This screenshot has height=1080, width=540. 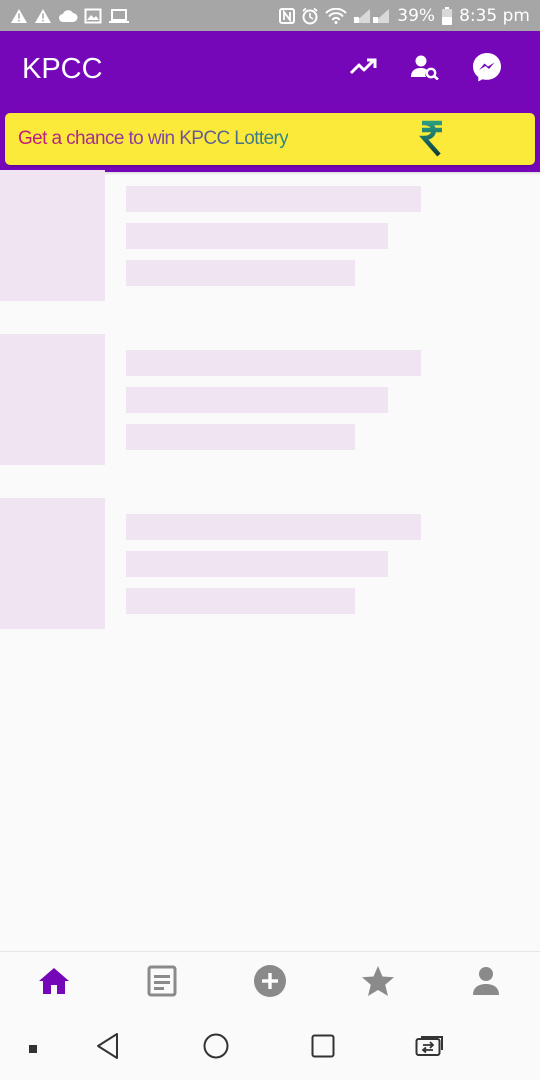 I want to click on trending-up-icon, so click(x=363, y=69).